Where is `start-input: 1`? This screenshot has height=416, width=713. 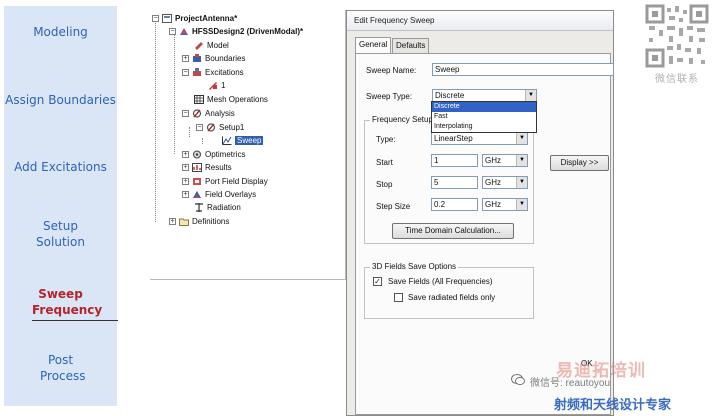 start-input: 1 is located at coordinates (454, 160).